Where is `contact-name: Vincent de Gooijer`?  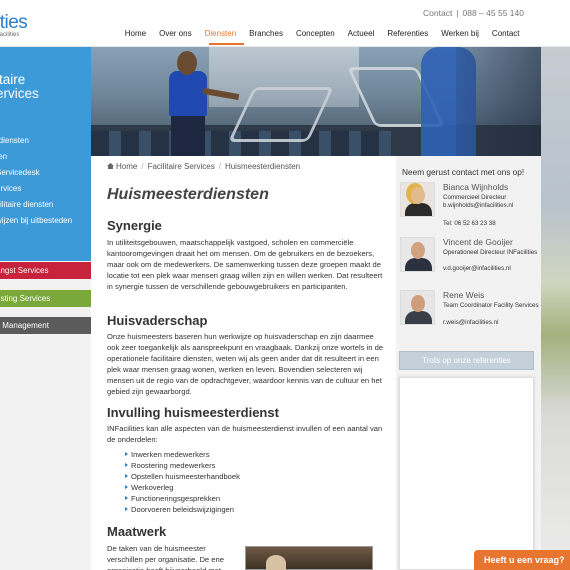 contact-name: Vincent de Gooijer is located at coordinates (478, 242).